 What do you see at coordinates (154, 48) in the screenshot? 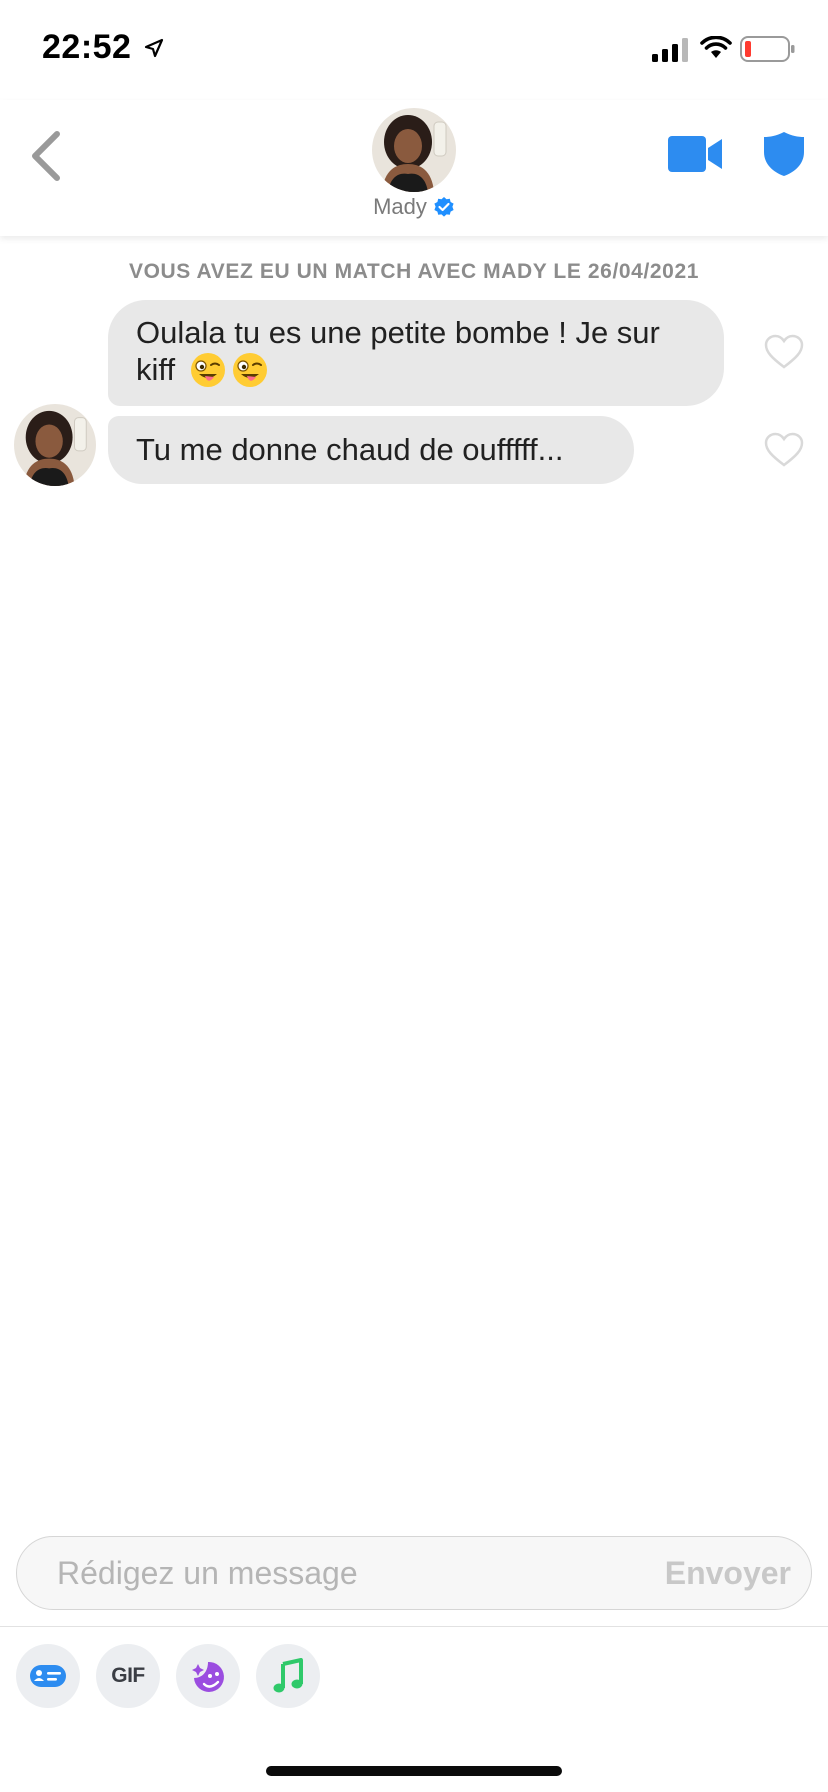
I see `location-arrow-icon` at bounding box center [154, 48].